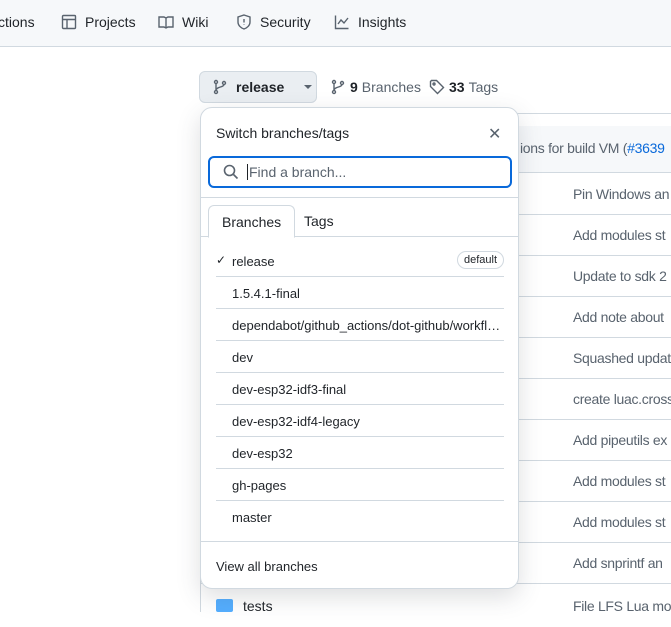  Describe the element at coordinates (224, 605) in the screenshot. I see `folder-icon` at that location.